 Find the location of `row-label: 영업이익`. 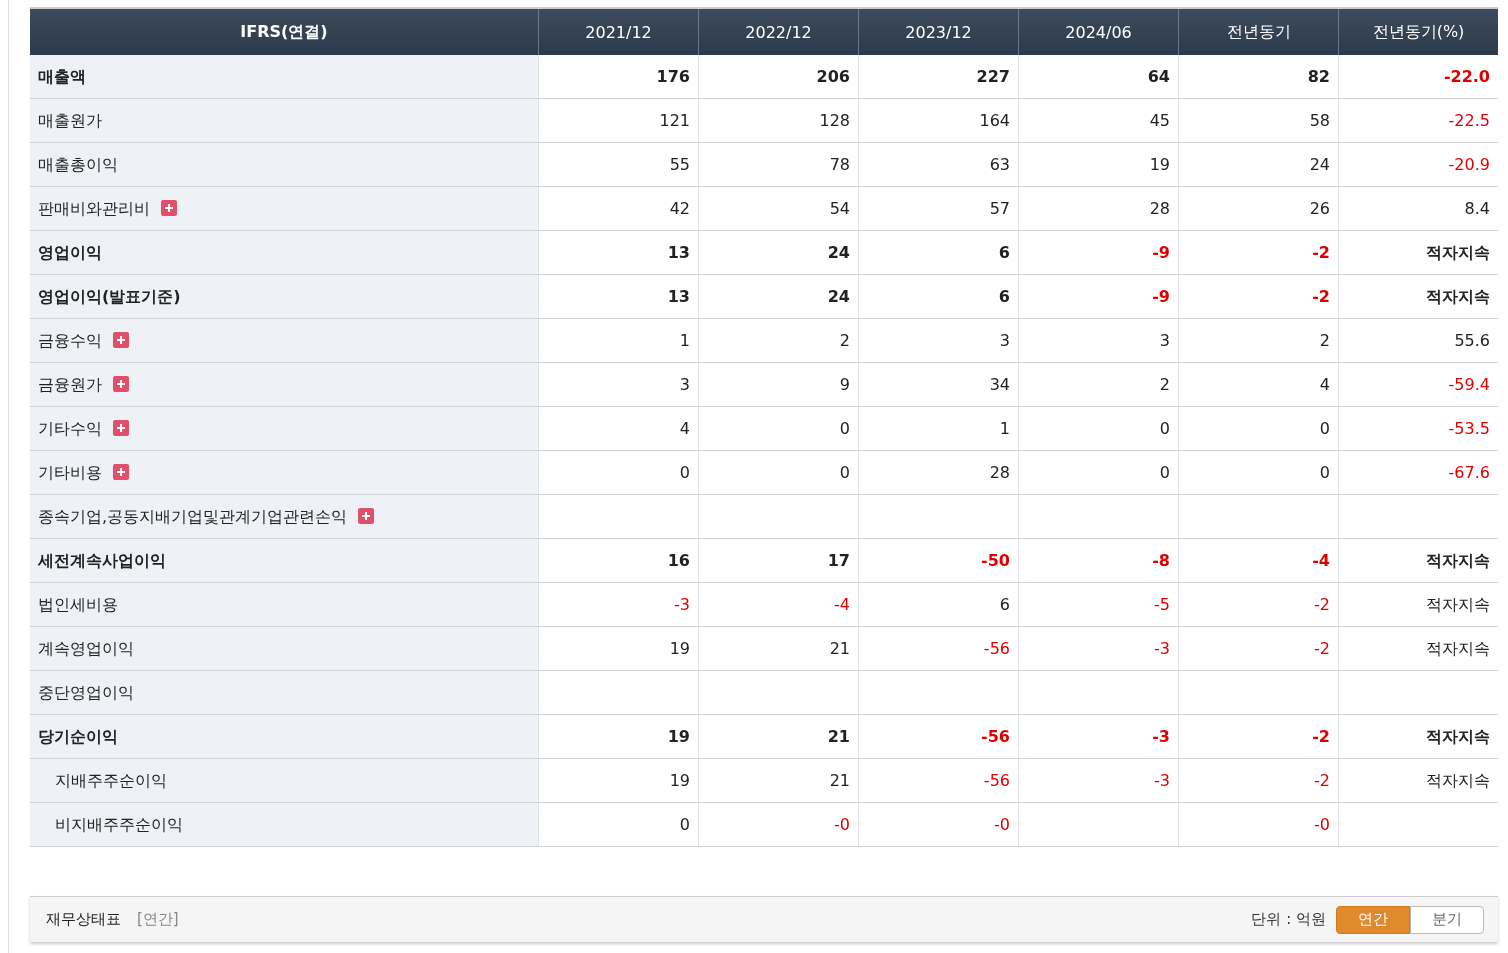

row-label: 영업이익 is located at coordinates (284, 252).